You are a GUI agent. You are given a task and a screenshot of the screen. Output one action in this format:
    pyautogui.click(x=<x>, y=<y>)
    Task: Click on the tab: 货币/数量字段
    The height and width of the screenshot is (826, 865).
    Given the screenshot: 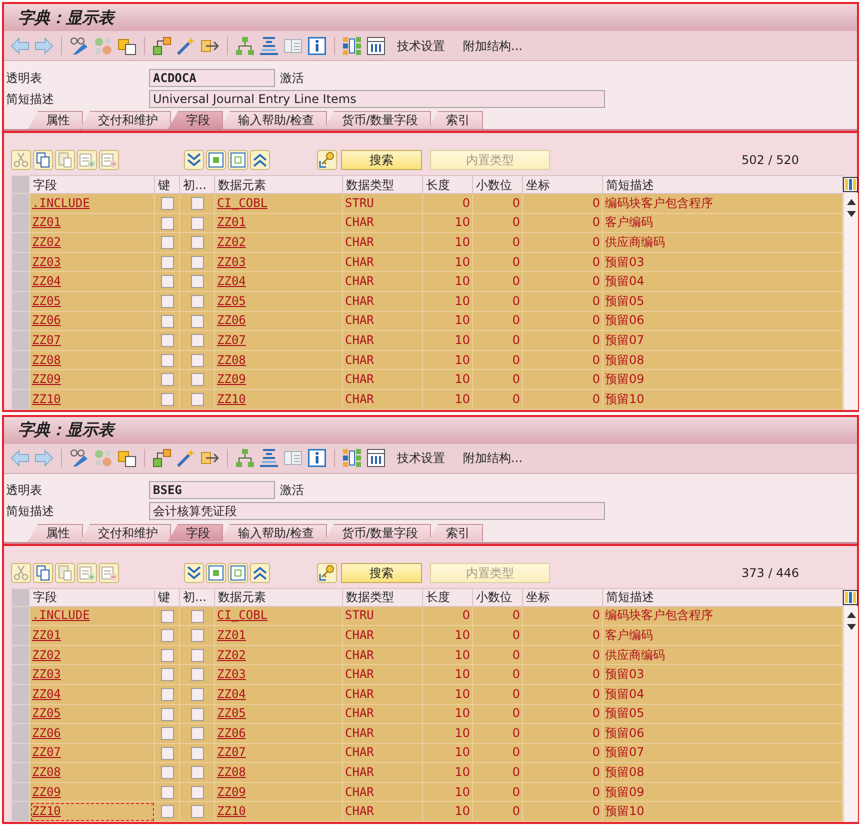 What is the action you would take?
    pyautogui.click(x=378, y=120)
    